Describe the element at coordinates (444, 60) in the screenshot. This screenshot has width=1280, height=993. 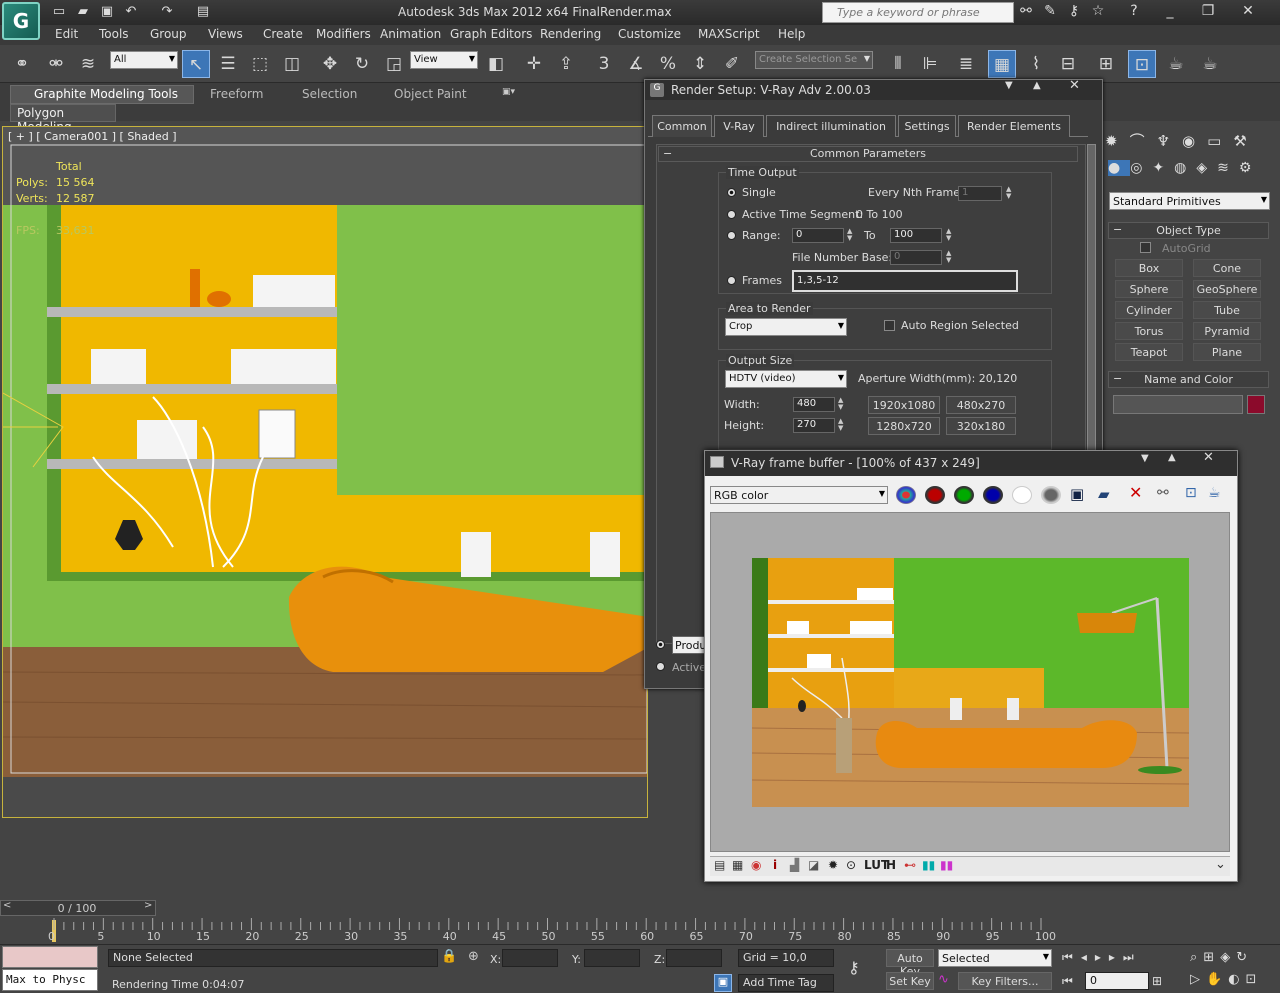
I see `ref-coord-dropdown: View ▼` at that location.